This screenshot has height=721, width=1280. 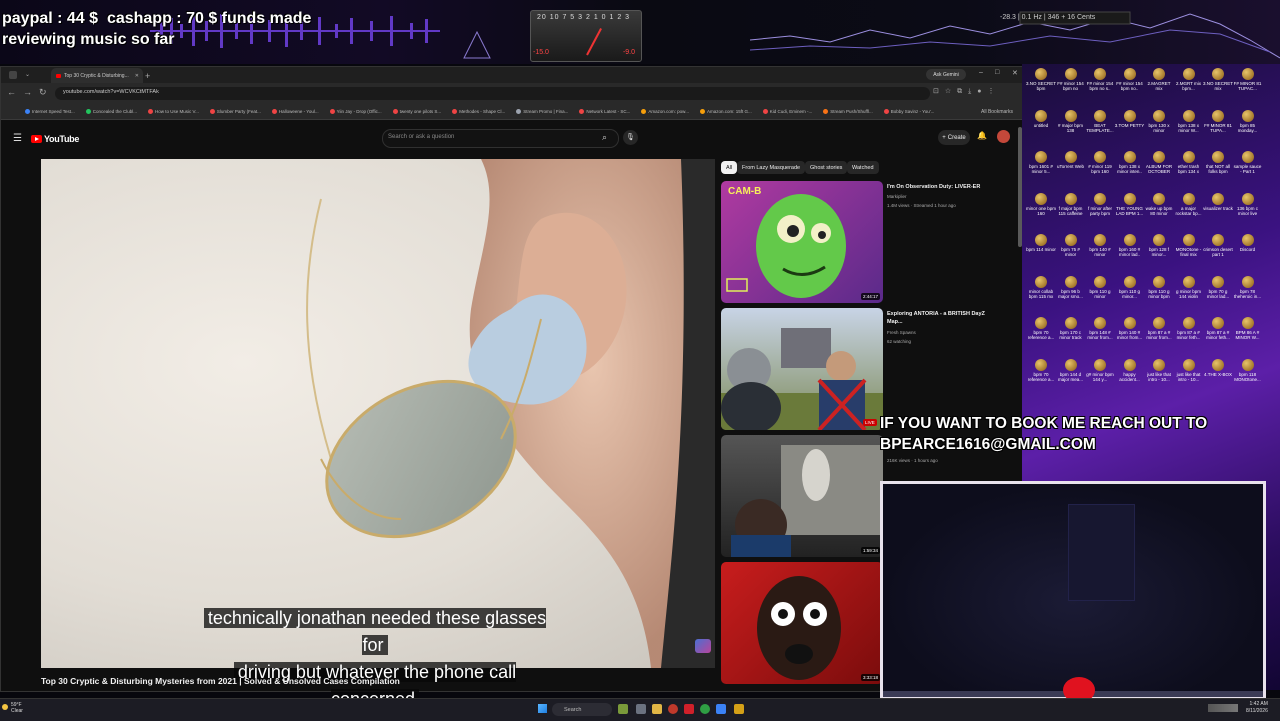 I want to click on desktop-icon: uTorrent Web, so click(x=1071, y=160).